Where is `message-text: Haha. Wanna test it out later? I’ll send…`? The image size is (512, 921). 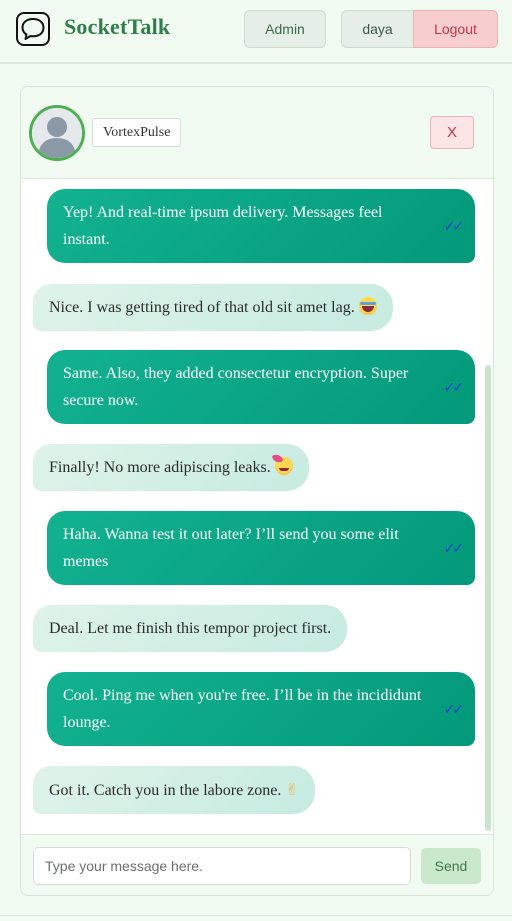
message-text: Haha. Wanna test it out later? I’ll send… is located at coordinates (231, 548).